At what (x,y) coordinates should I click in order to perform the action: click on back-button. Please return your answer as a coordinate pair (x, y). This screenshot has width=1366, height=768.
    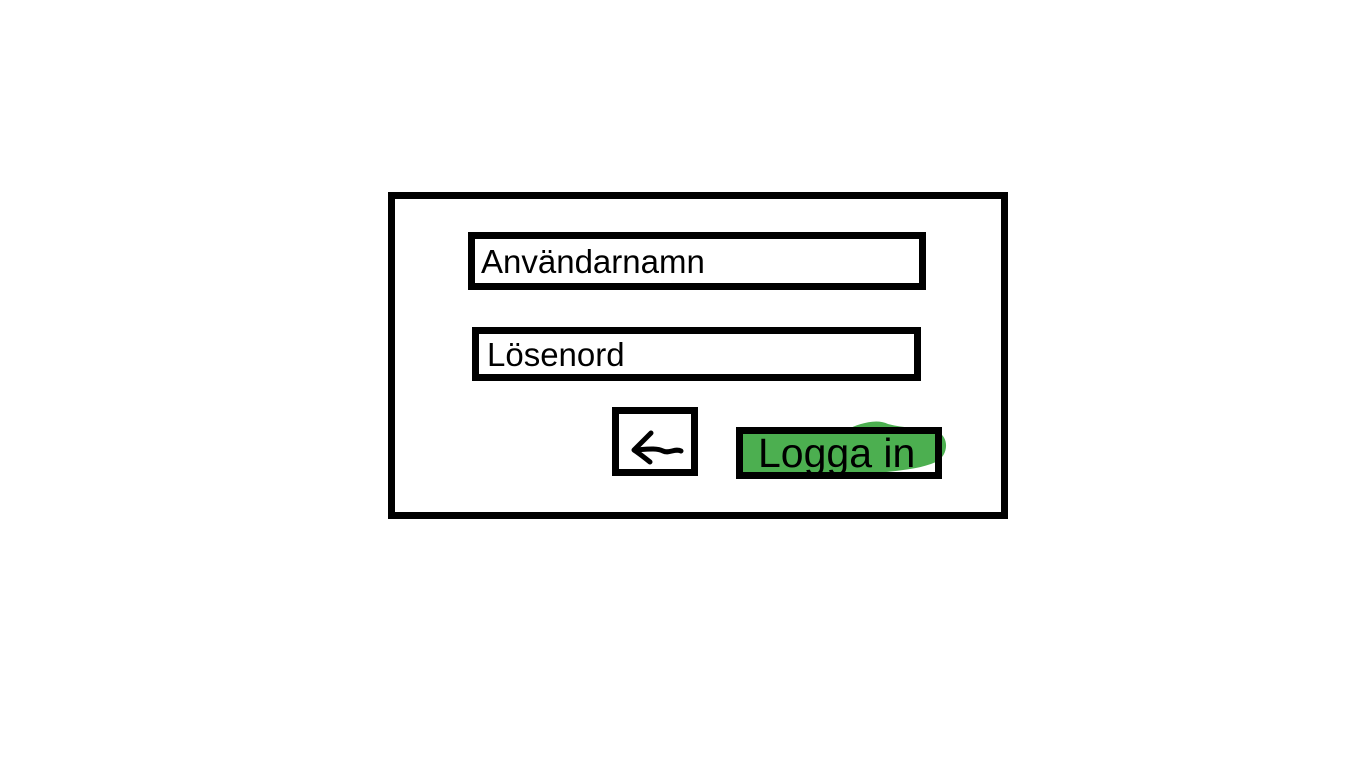
    Looking at the image, I should click on (655, 441).